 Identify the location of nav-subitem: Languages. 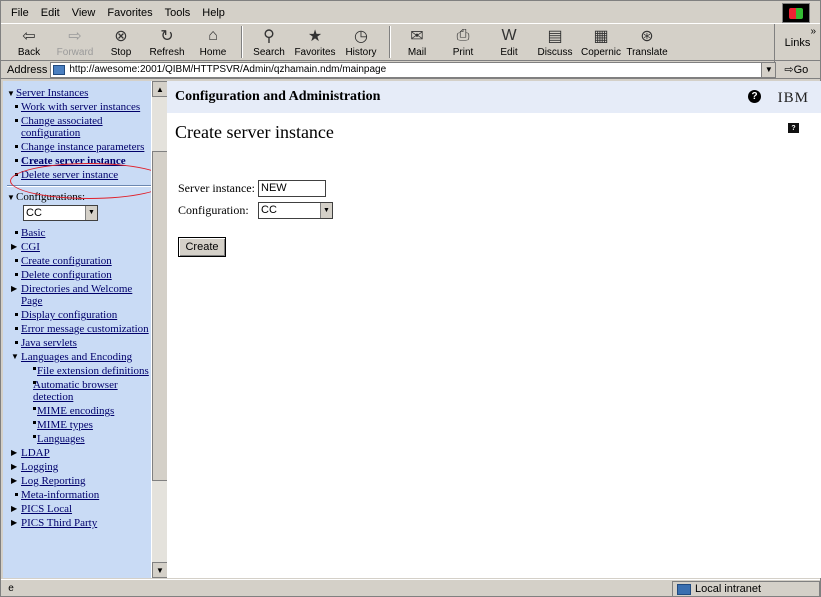
(79, 439).